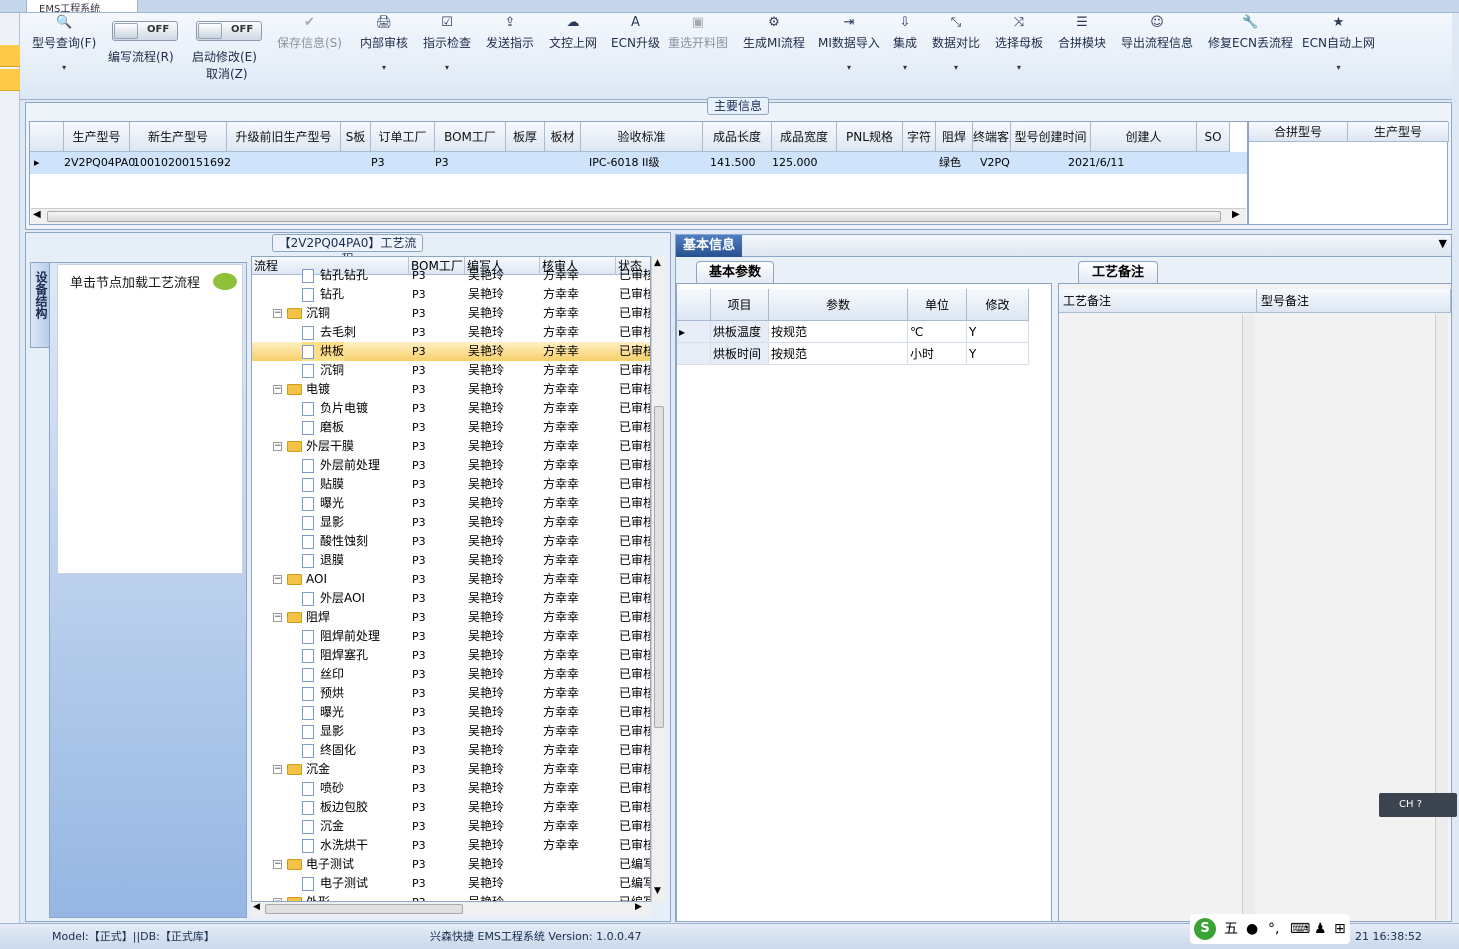 This screenshot has height=949, width=1459. I want to click on tree-node: 外形, so click(308, 897).